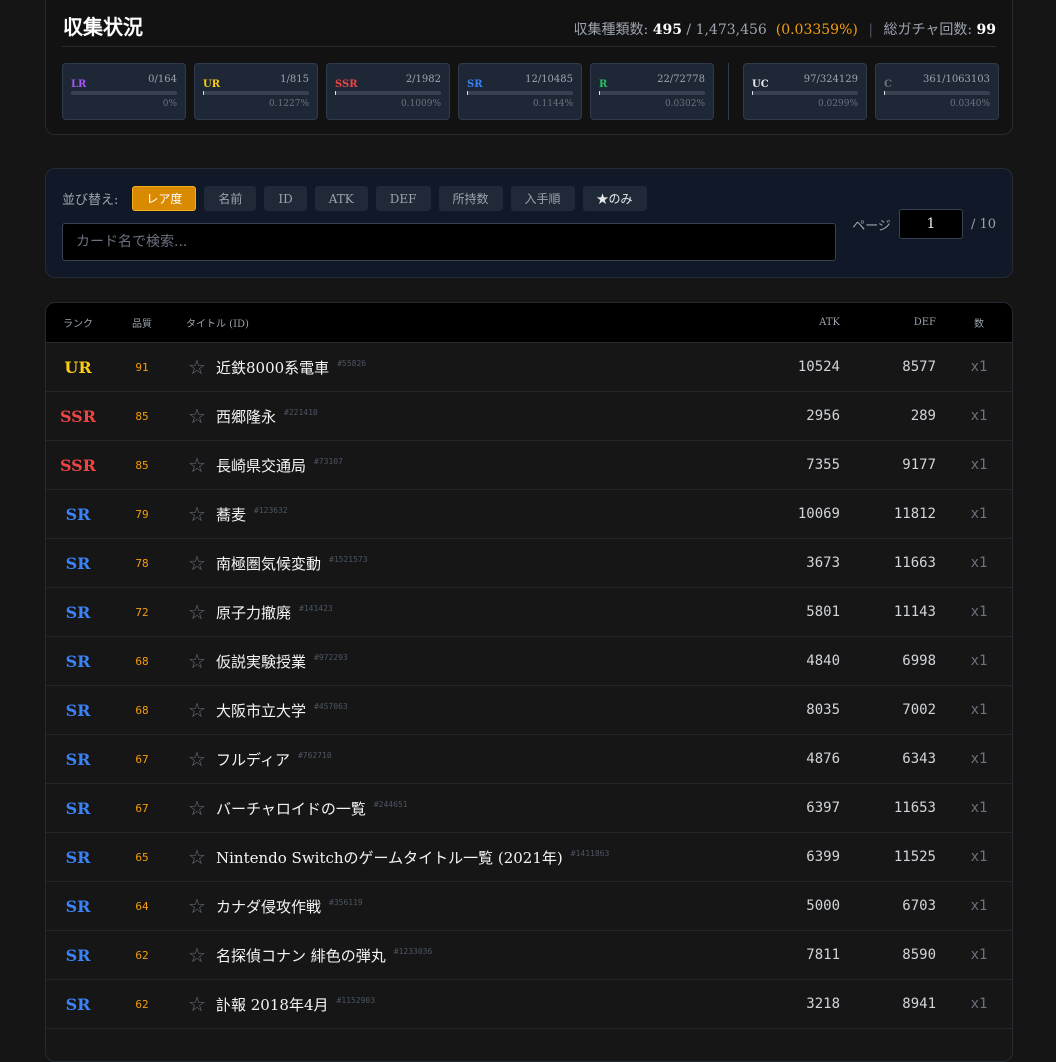 The height and width of the screenshot is (1062, 1056). Describe the element at coordinates (930, 224) in the screenshot. I see `page-input` at that location.